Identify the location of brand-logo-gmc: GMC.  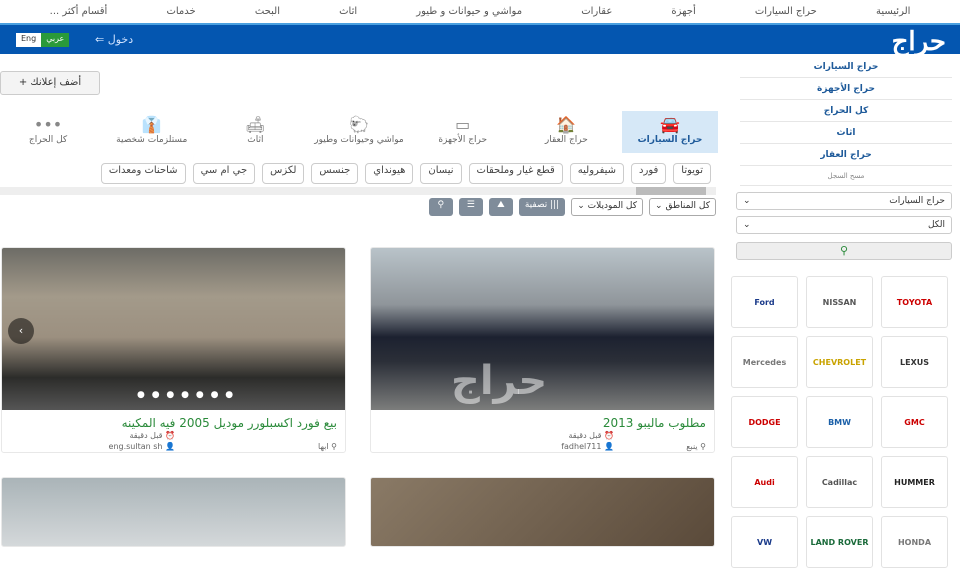
(914, 422).